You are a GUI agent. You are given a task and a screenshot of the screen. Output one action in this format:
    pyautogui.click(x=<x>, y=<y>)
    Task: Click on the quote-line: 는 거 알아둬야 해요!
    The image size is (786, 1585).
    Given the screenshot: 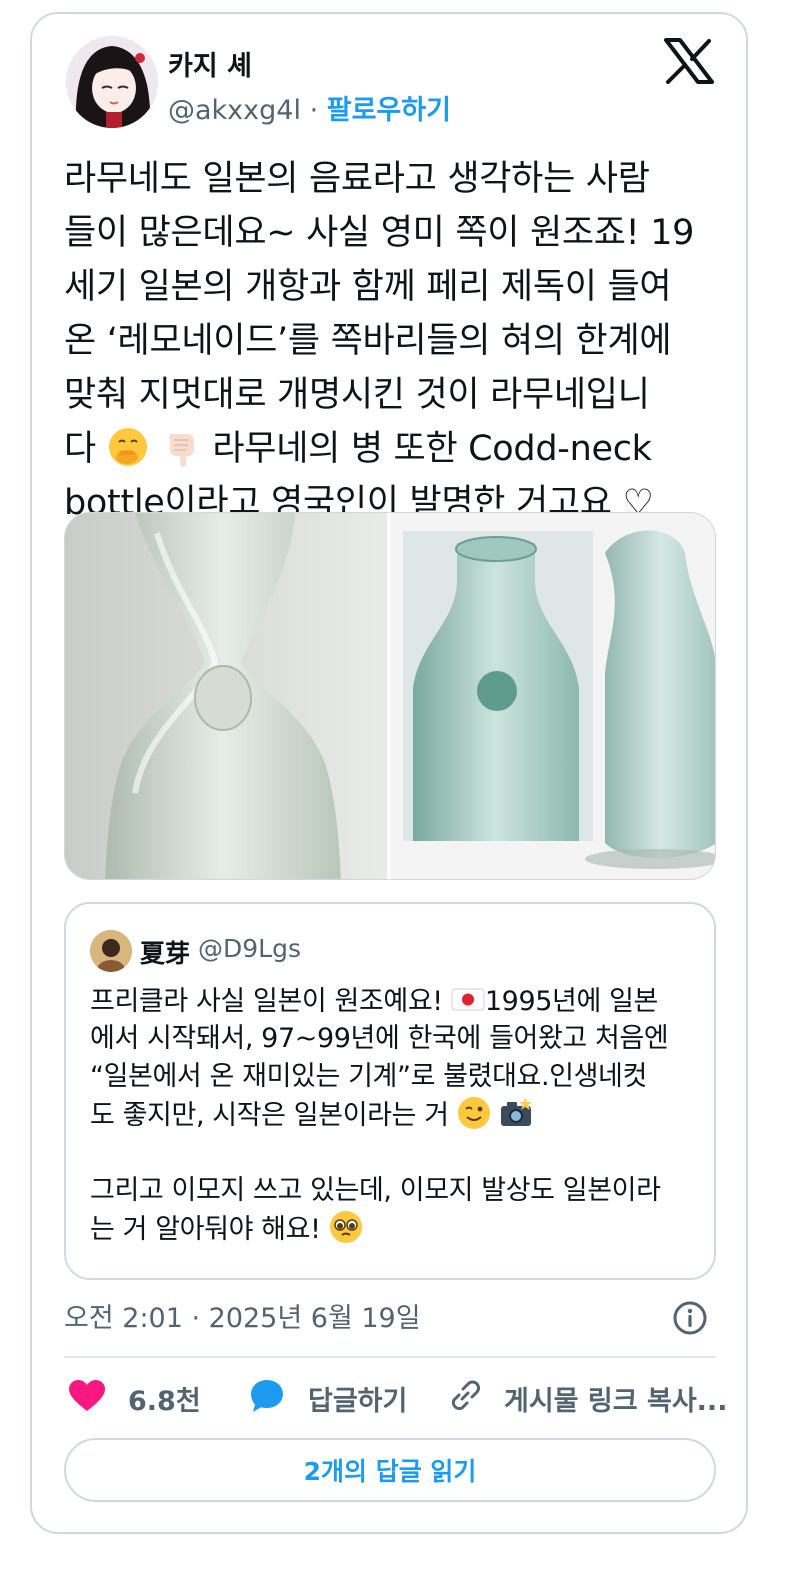 What is the action you would take?
    pyautogui.click(x=395, y=1229)
    